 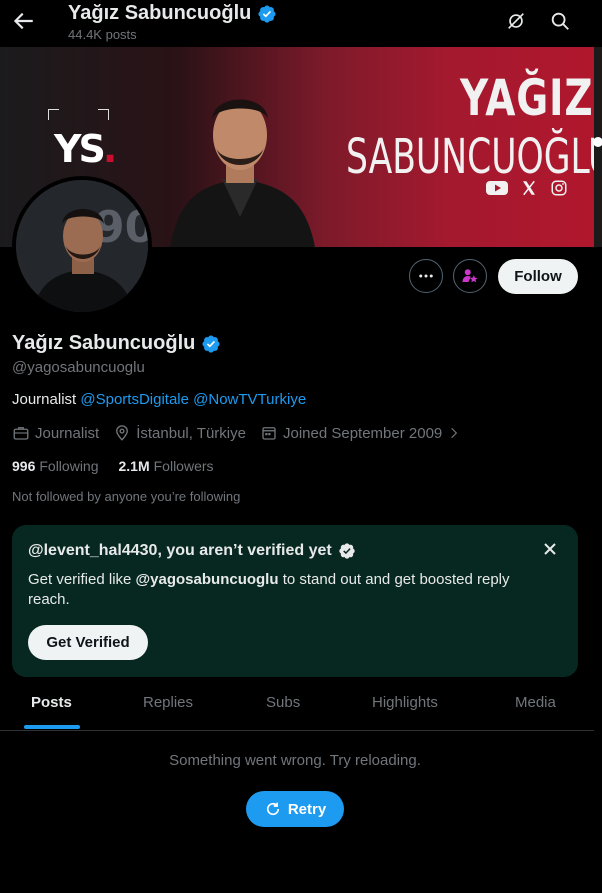 I want to click on youtube-icon, so click(x=497, y=188).